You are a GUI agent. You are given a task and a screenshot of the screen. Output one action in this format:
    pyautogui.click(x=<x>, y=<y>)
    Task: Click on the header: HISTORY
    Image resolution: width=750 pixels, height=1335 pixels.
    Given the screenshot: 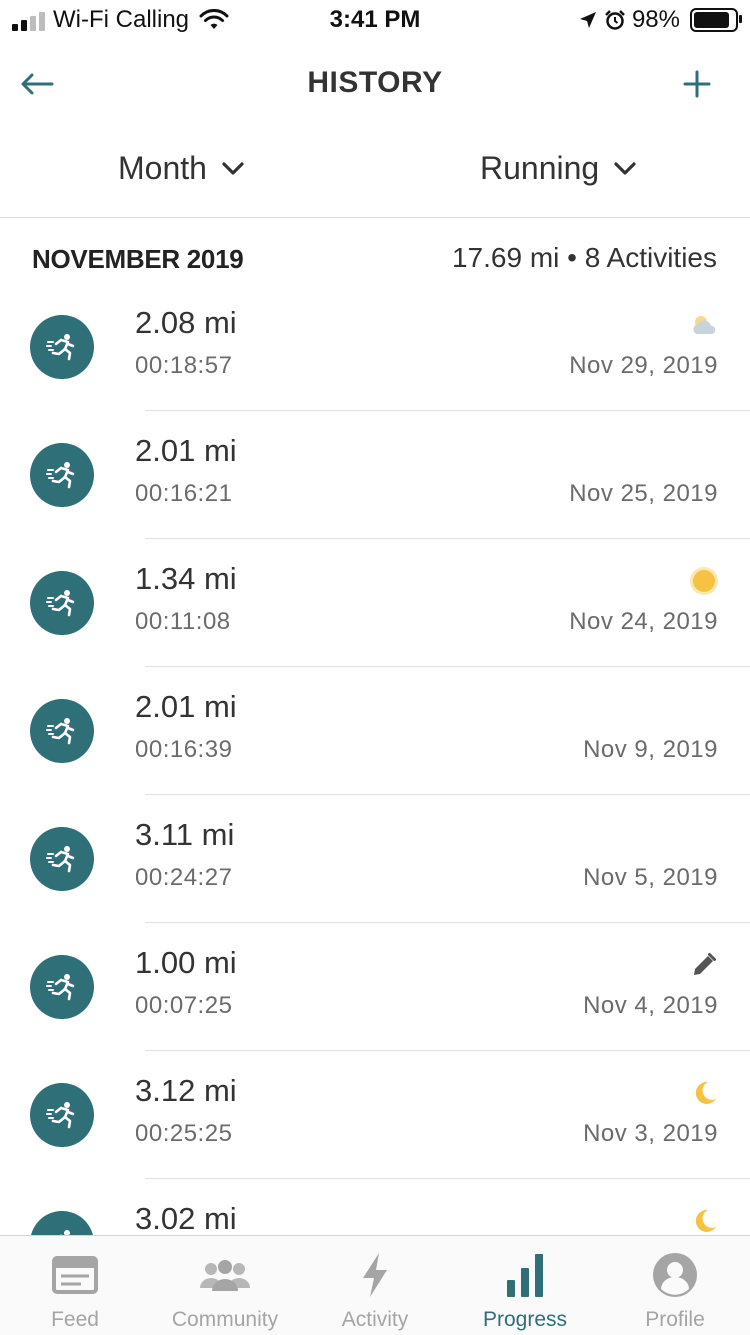 What is the action you would take?
    pyautogui.click(x=375, y=85)
    